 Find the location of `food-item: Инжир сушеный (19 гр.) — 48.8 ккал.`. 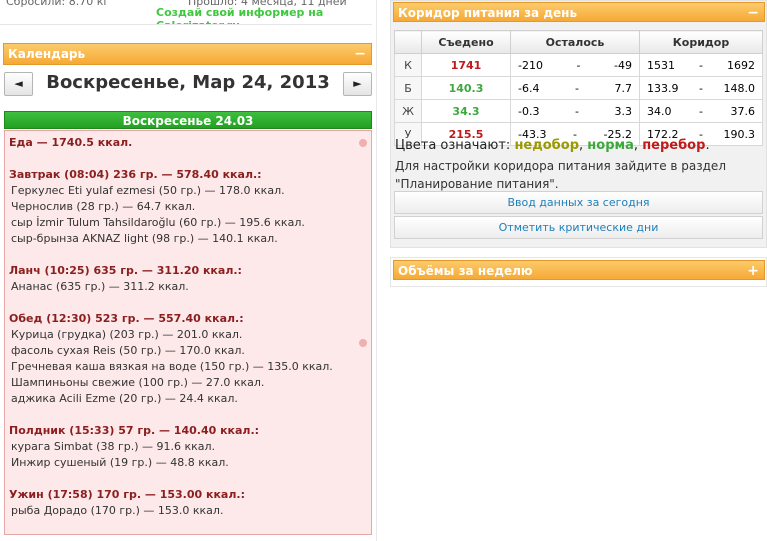

food-item: Инжир сушеный (19 гр.) — 48.8 ккал. is located at coordinates (120, 462).